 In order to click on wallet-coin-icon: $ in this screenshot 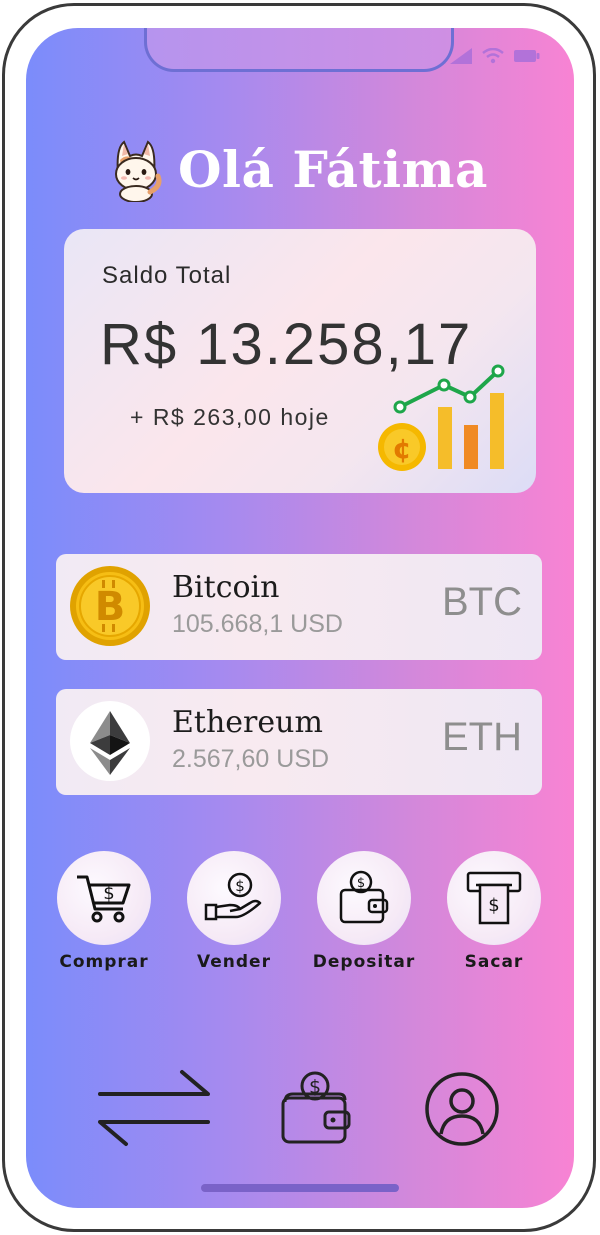, I will do `click(364, 897)`.